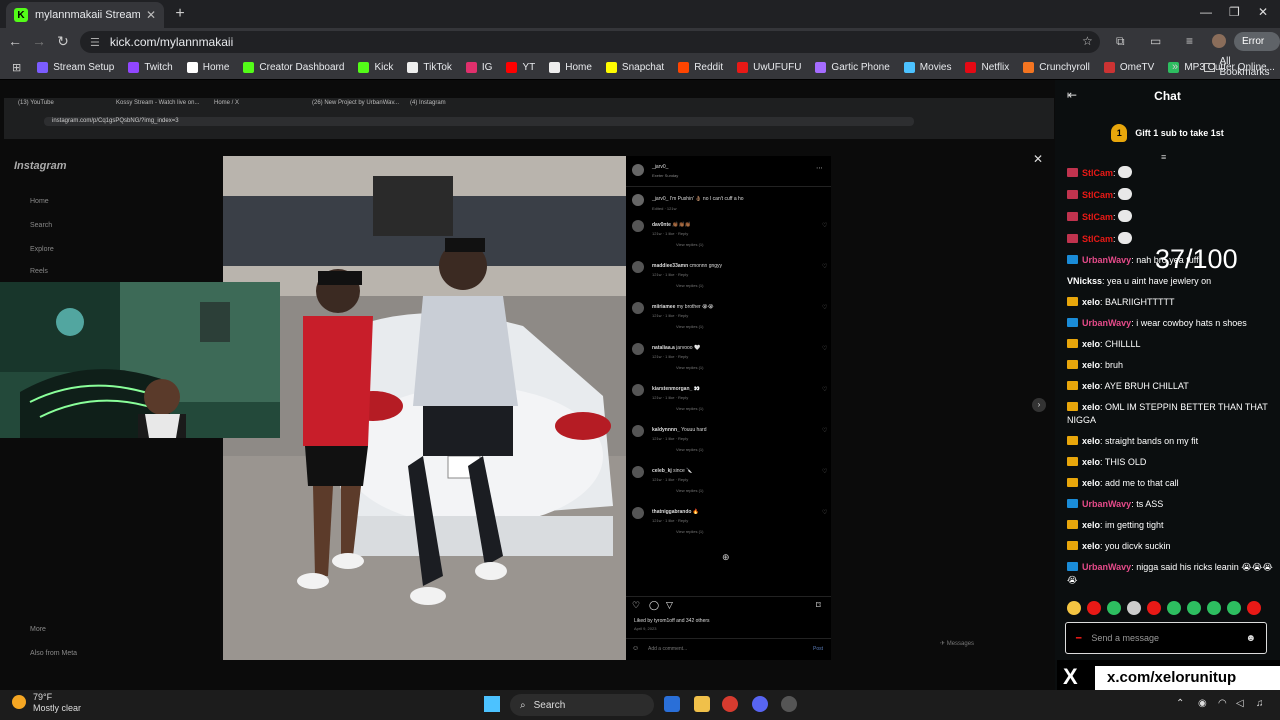 The height and width of the screenshot is (720, 1280). I want to click on site-info-icon: ☰, so click(95, 42).